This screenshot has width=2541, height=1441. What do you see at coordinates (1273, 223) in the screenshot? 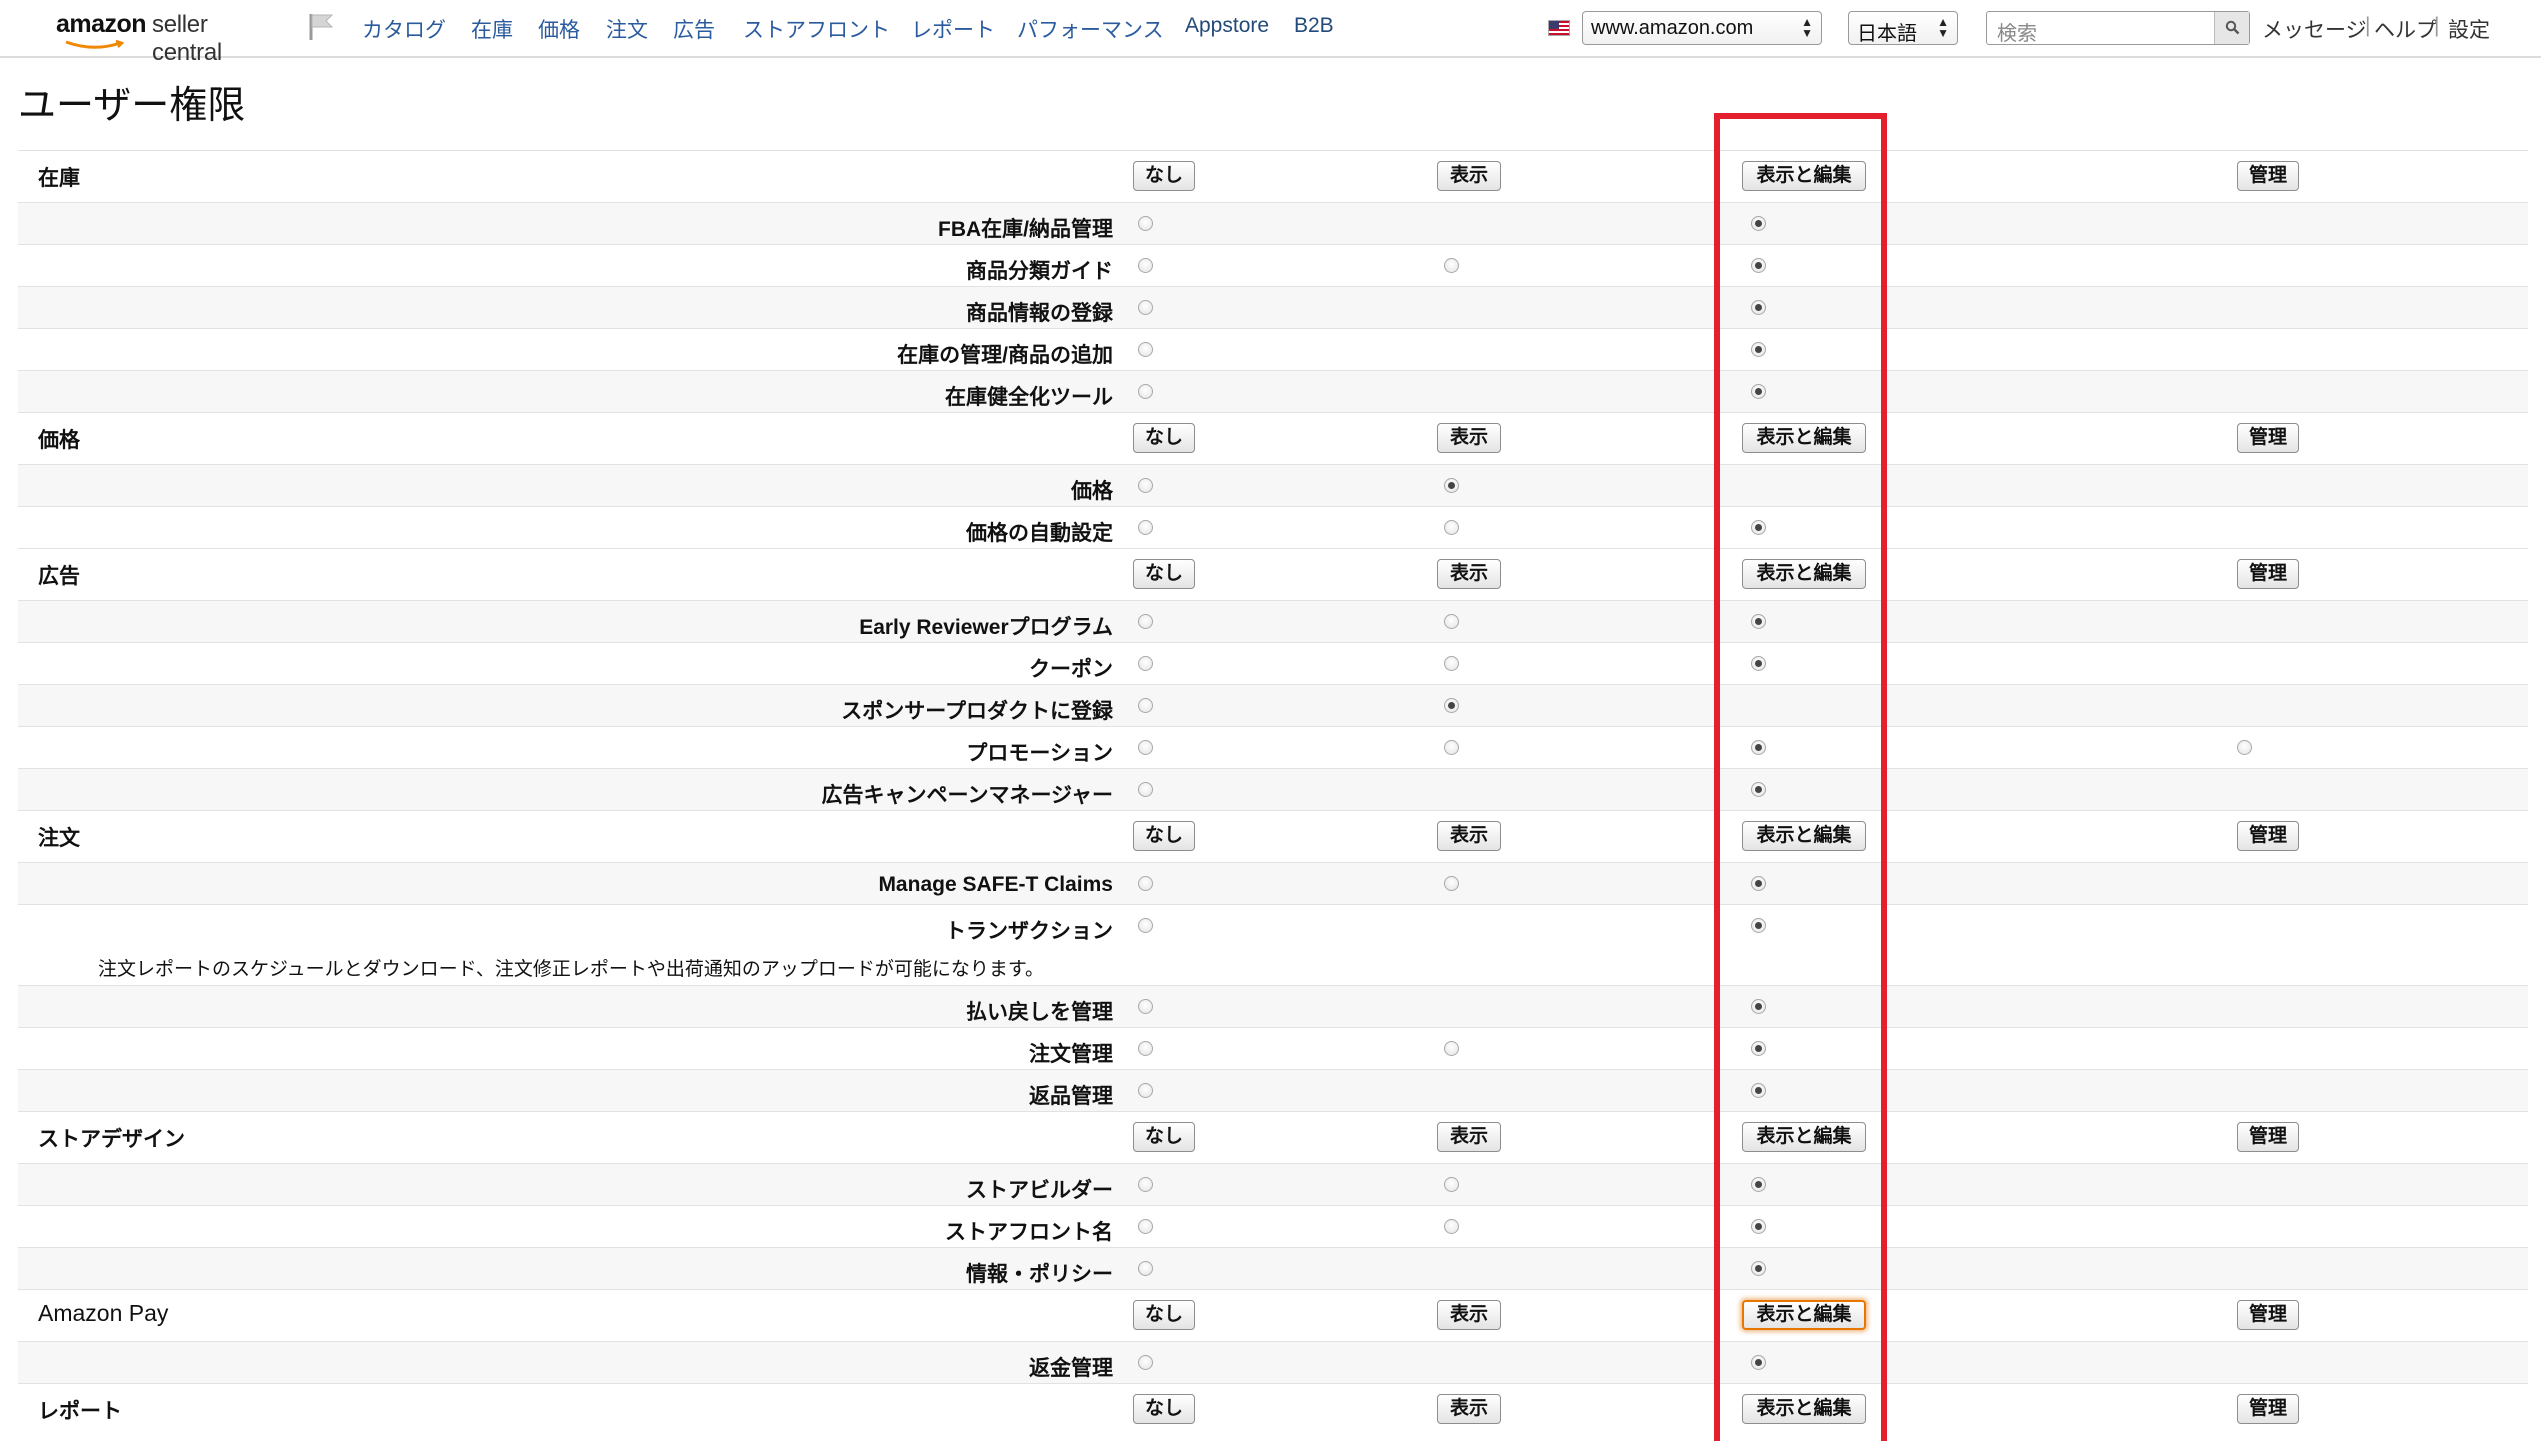
I see `permission-row: FBA在庫/納品管理` at bounding box center [1273, 223].